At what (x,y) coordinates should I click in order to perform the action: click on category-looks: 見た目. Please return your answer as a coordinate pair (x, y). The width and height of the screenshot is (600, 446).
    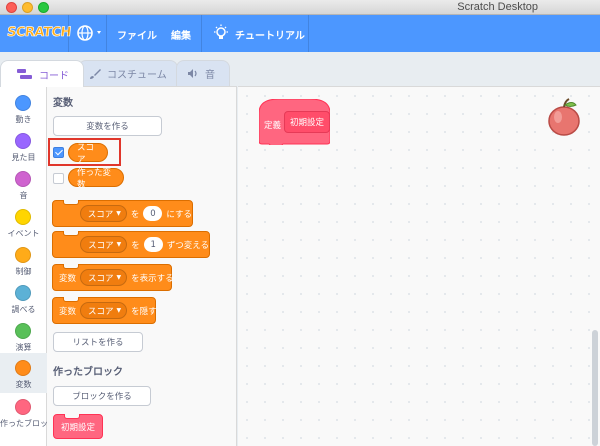
    Looking at the image, I should click on (23, 149).